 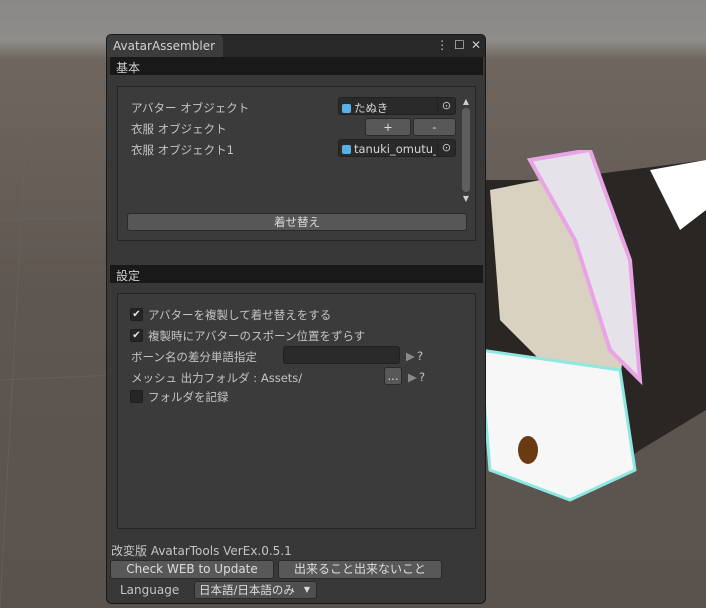 What do you see at coordinates (192, 569) in the screenshot?
I see `check-web-update-button: Check WEB to Update` at bounding box center [192, 569].